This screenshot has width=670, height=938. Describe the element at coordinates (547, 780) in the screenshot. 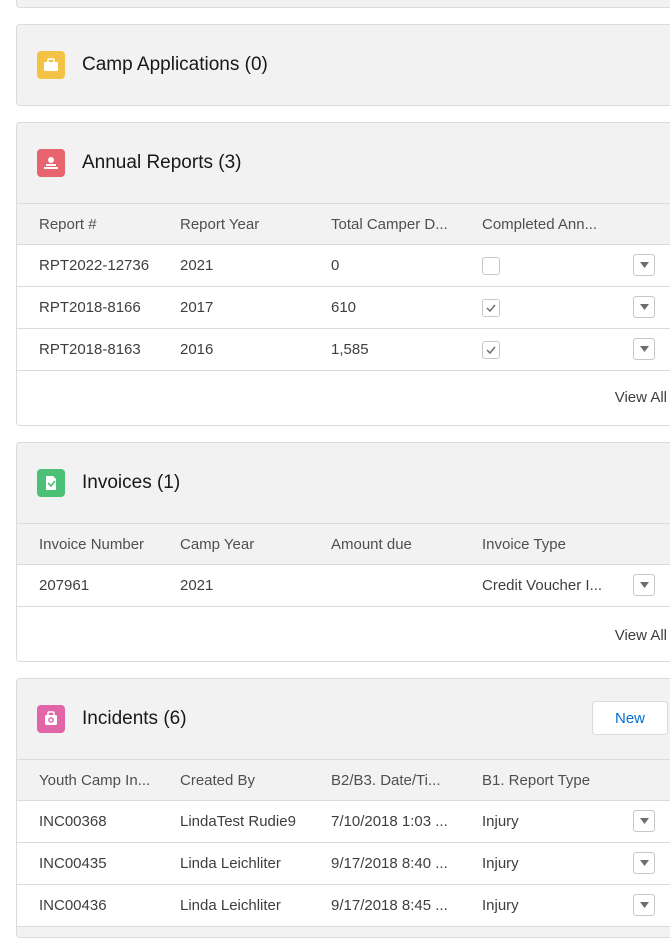

I see `column-header: B1. Report Type` at that location.